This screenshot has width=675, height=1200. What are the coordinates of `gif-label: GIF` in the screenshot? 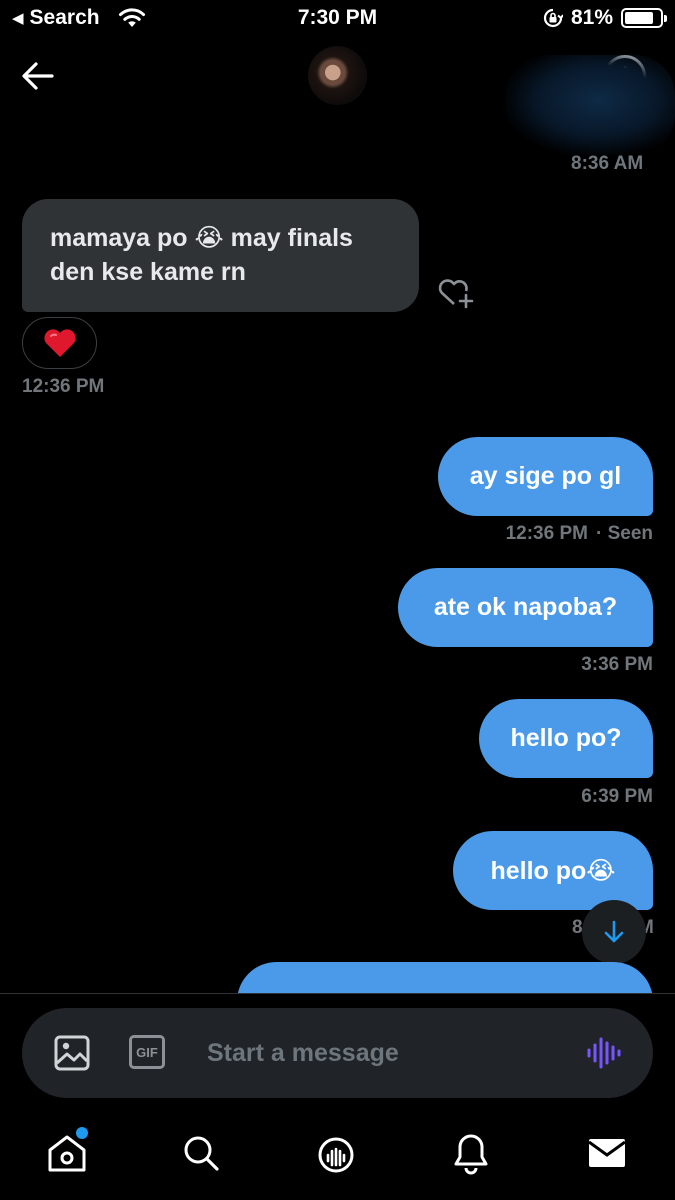 It's located at (147, 1052).